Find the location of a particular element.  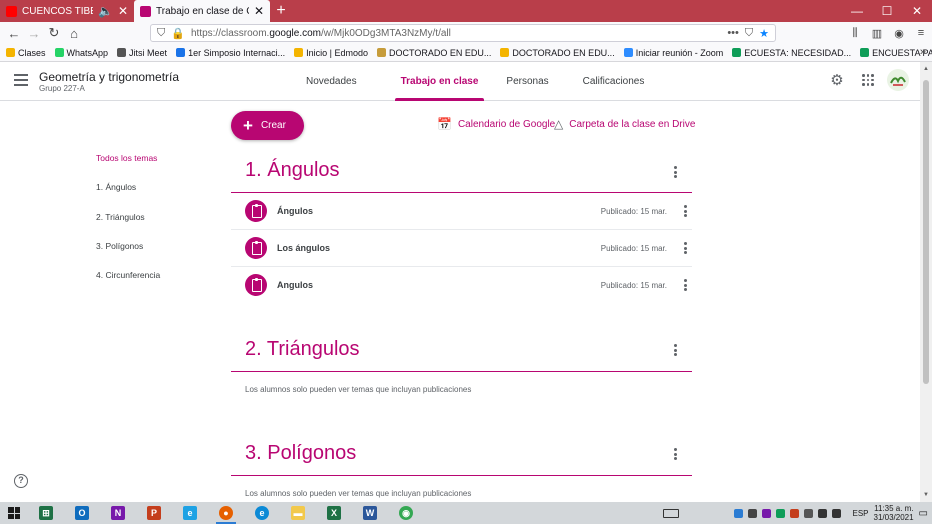

tab-calificaciones: Calificaciones is located at coordinates (614, 81).